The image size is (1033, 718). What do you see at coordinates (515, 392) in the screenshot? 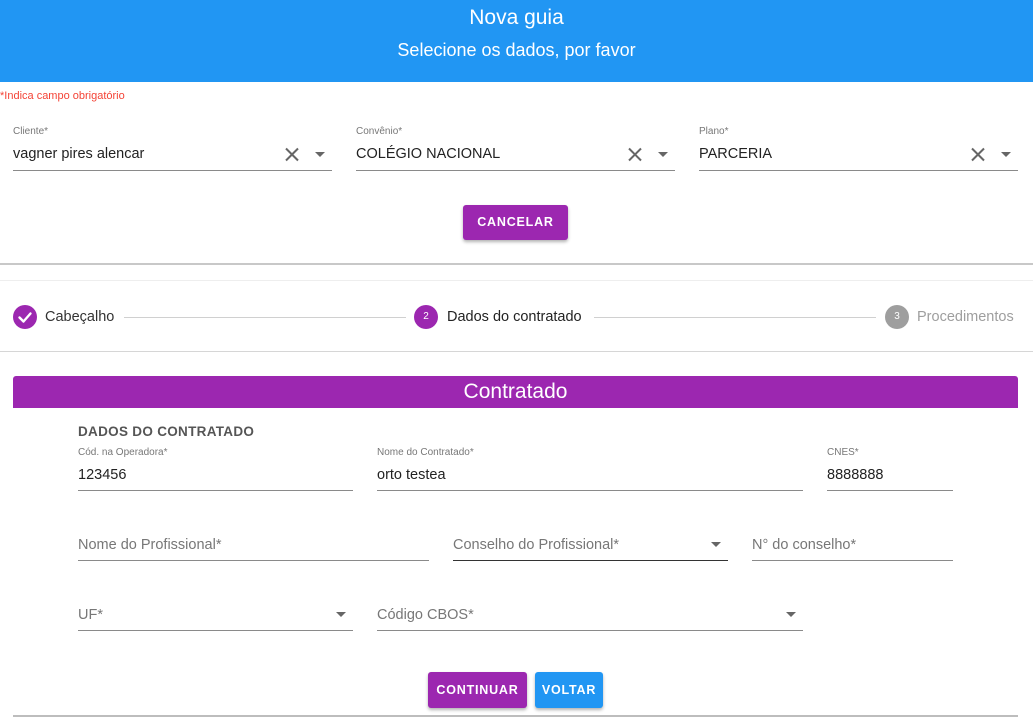
I see `contratado-section-header: Contratado` at bounding box center [515, 392].